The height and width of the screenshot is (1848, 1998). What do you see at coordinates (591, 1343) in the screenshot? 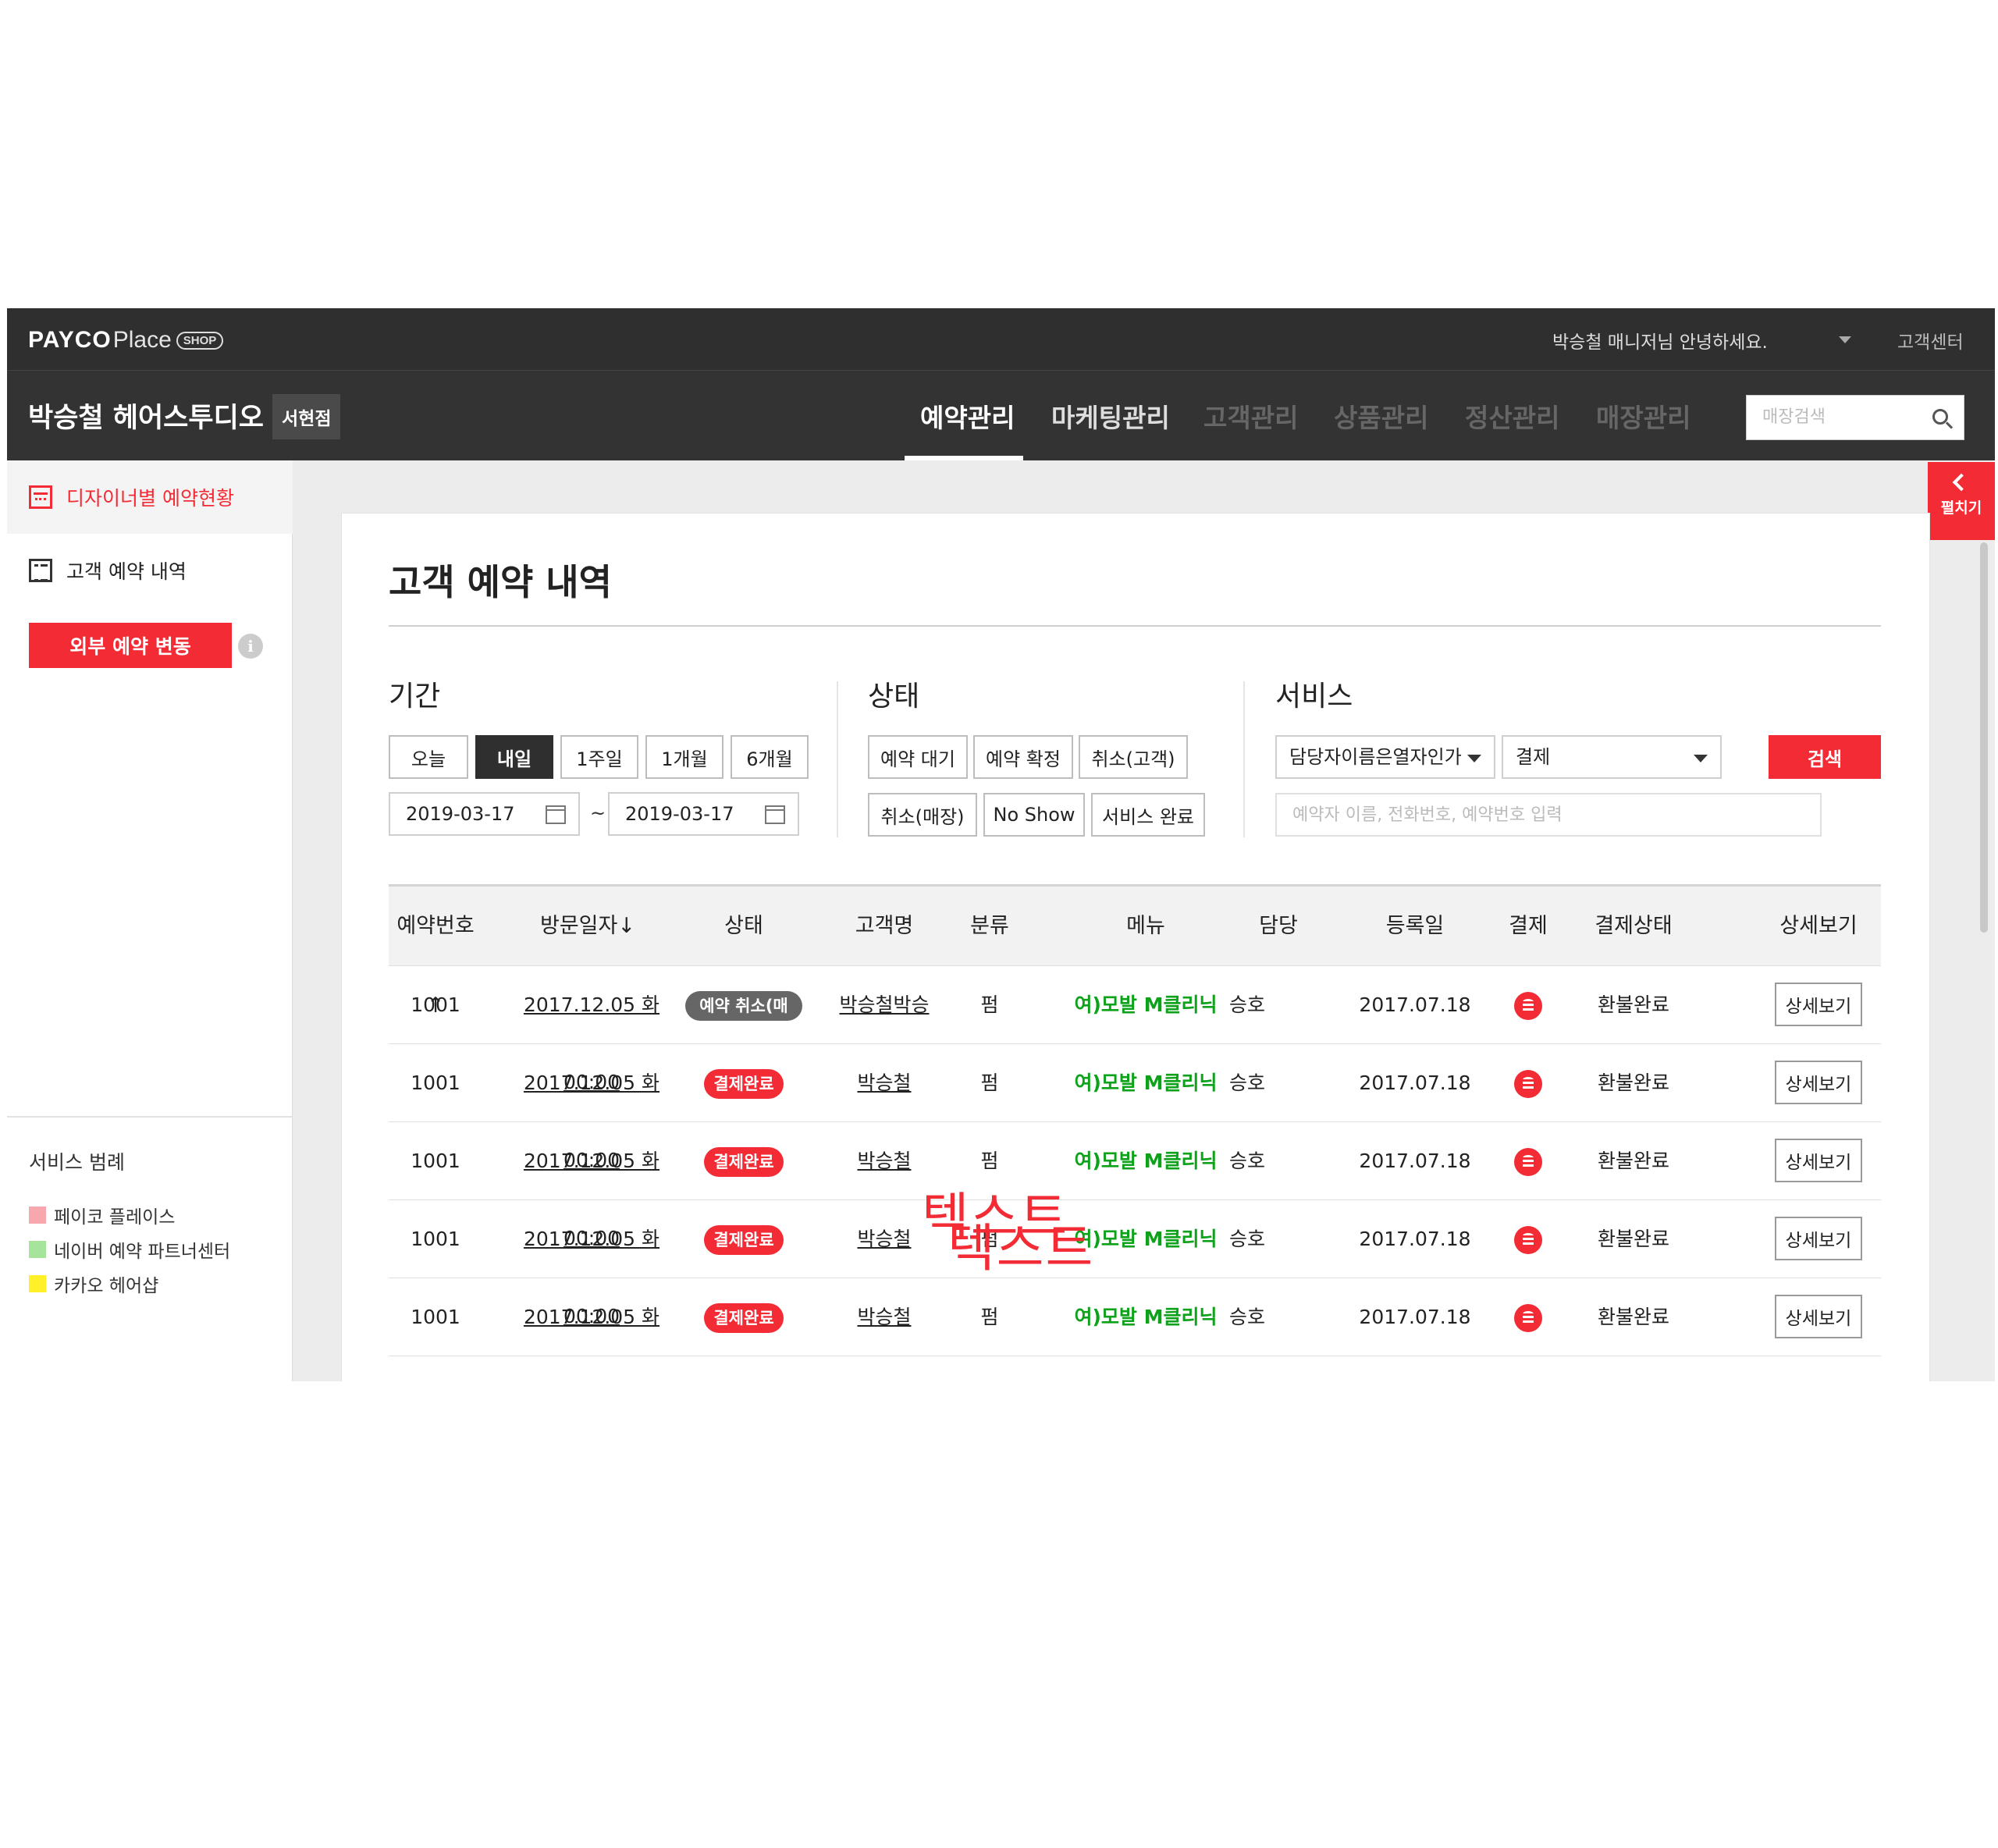
I see `cell-visit-date-text: 2017.12.05 화 00:00` at bounding box center [591, 1343].